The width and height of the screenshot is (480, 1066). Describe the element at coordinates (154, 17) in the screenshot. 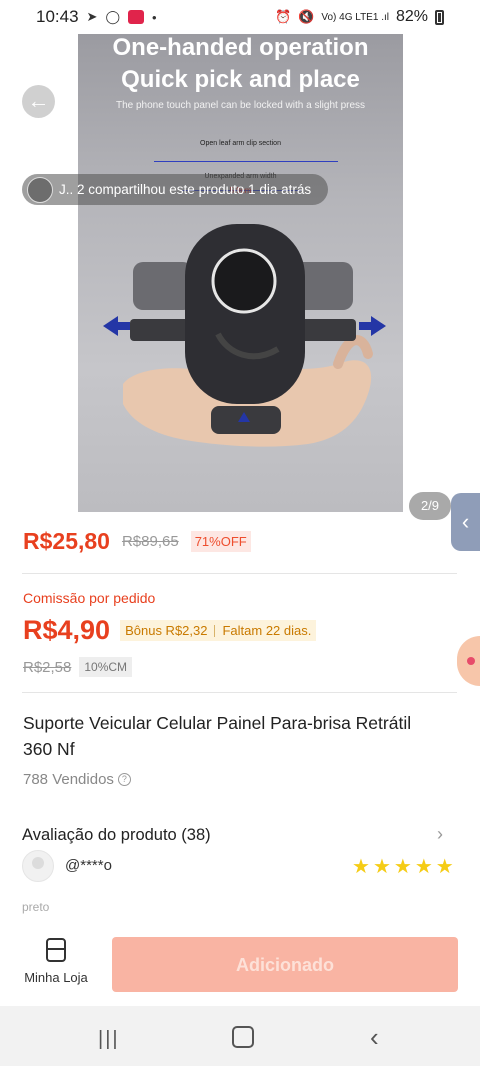

I see `more-notifications-icon: •` at that location.